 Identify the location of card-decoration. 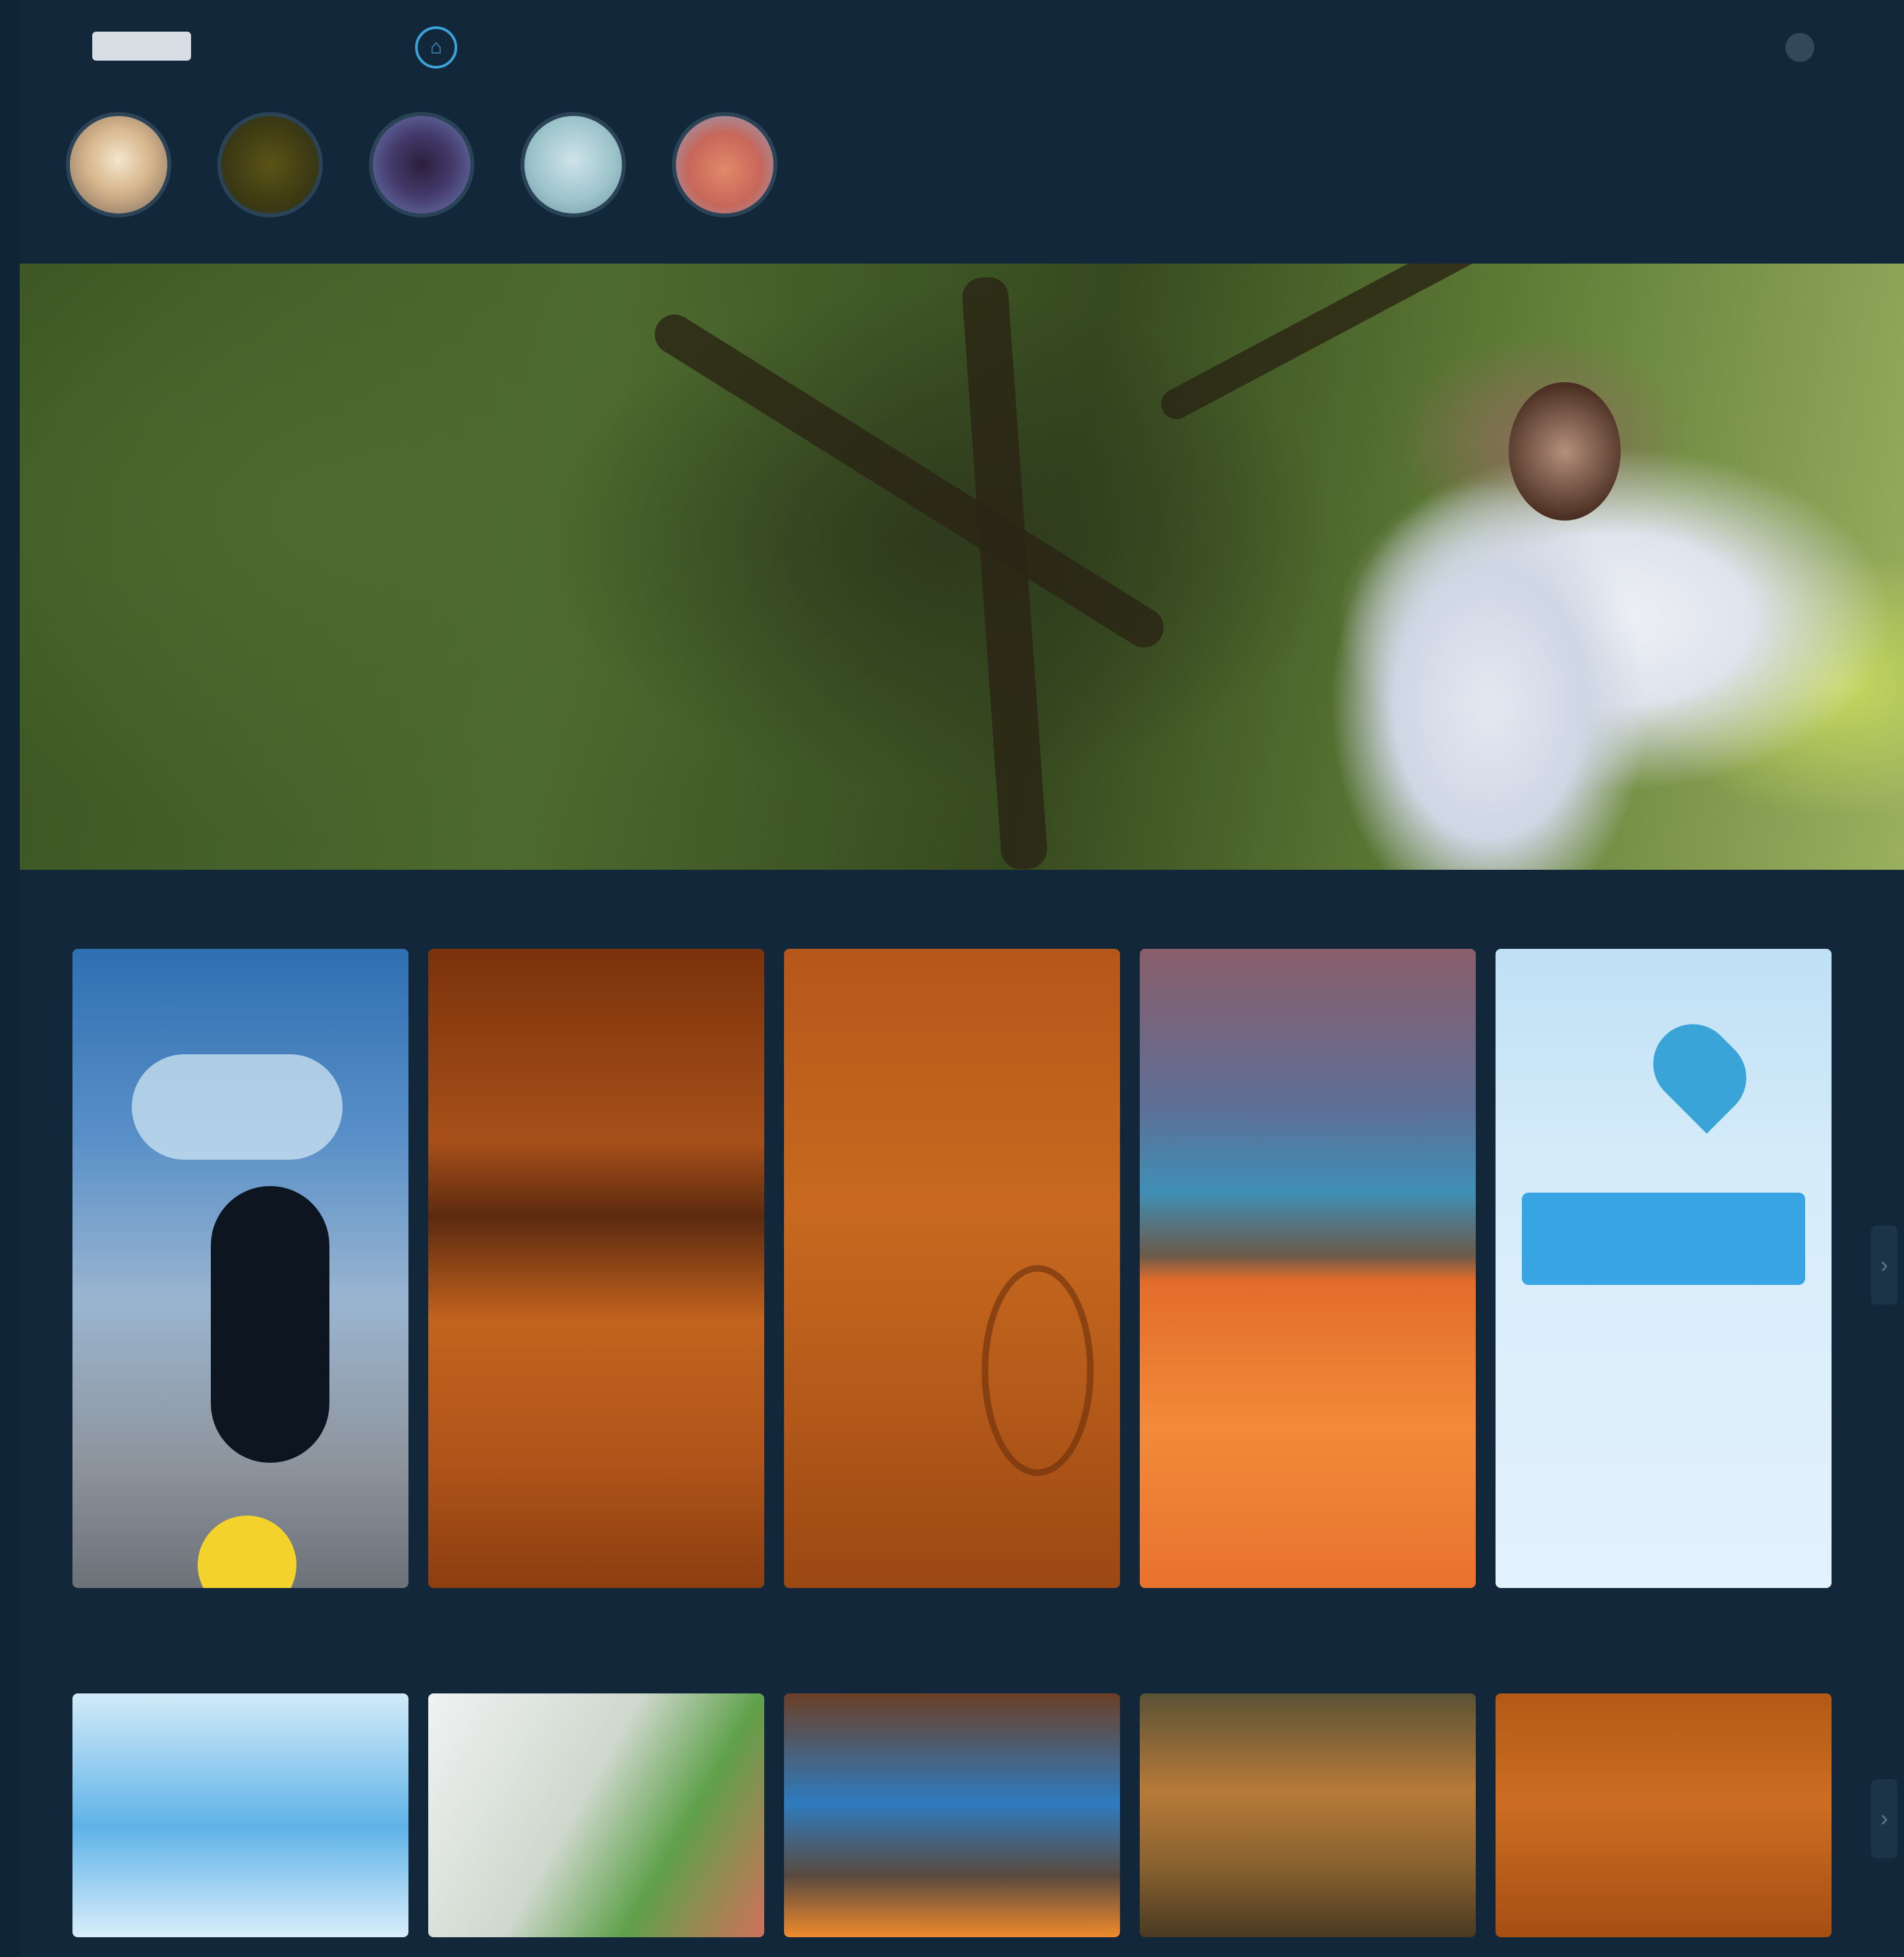
(1038, 1370).